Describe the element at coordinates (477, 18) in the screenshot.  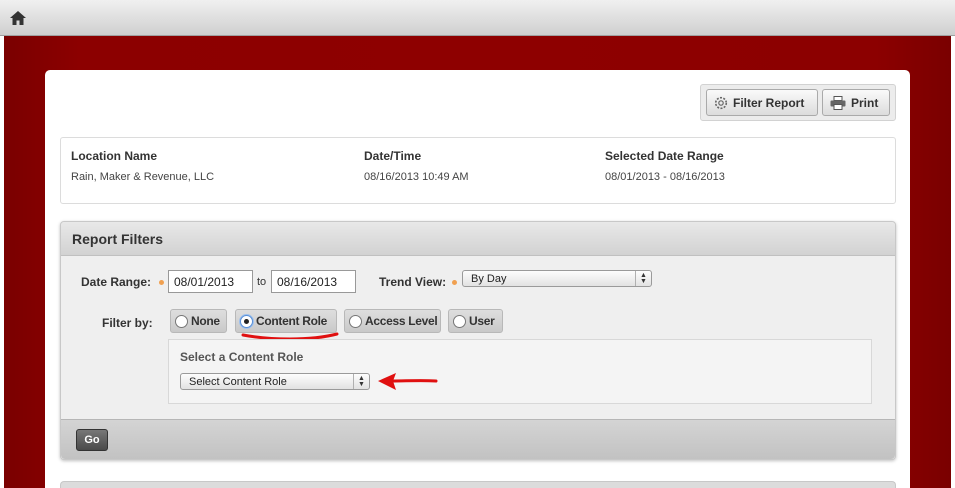
I see `top-bar` at that location.